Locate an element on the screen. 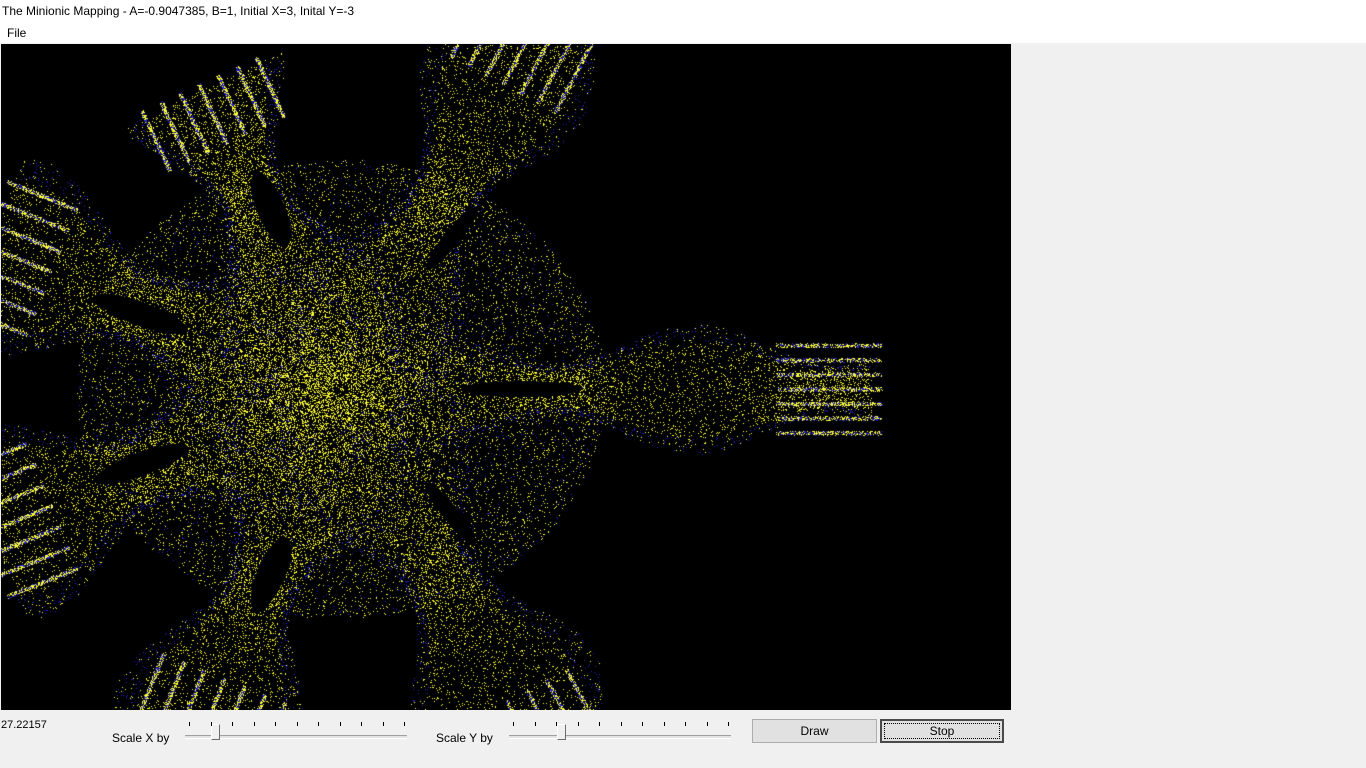  menu-file: File is located at coordinates (16, 33).